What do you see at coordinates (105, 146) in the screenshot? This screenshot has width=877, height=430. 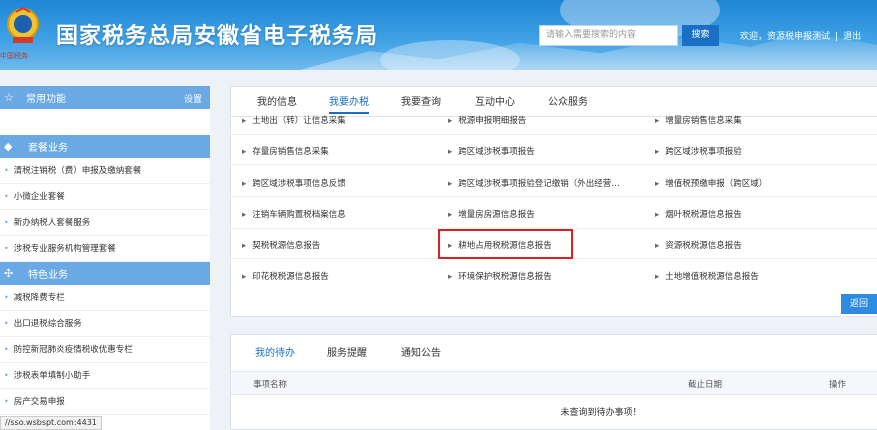 I see `sidebar-category-package: ◆ 套餐业务` at bounding box center [105, 146].